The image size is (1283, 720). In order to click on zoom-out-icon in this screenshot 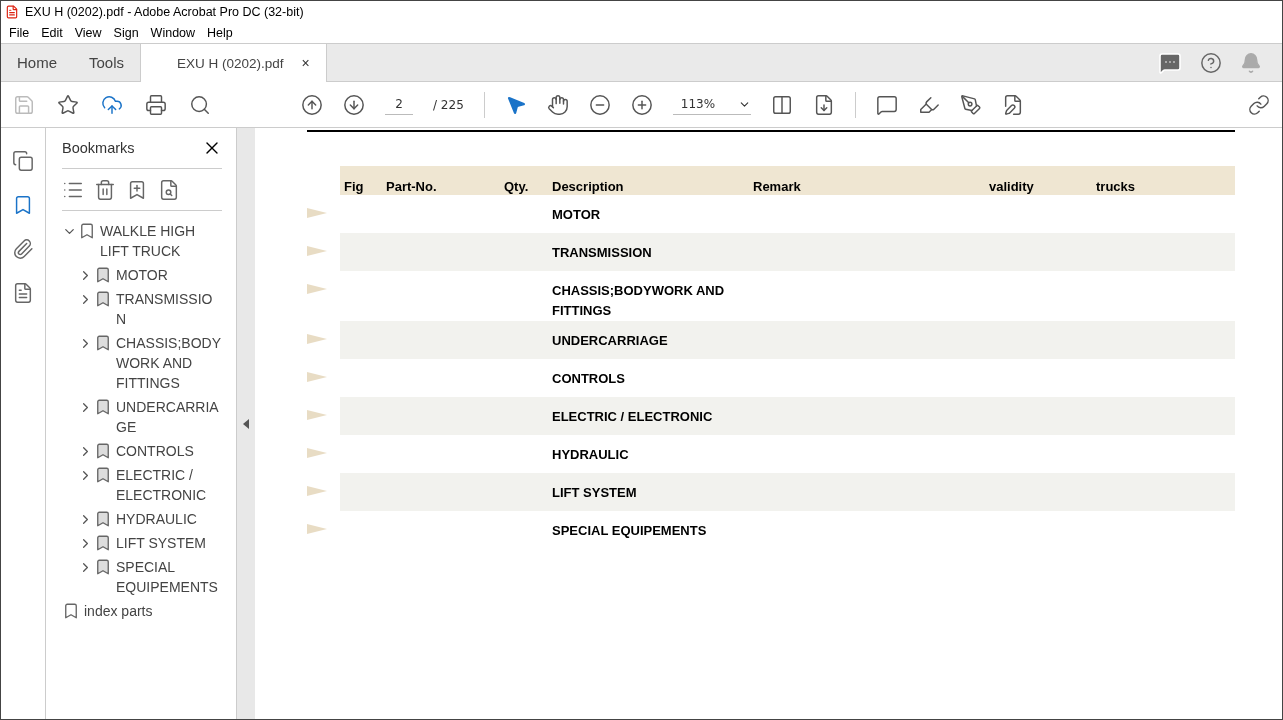, I will do `click(599, 104)`.